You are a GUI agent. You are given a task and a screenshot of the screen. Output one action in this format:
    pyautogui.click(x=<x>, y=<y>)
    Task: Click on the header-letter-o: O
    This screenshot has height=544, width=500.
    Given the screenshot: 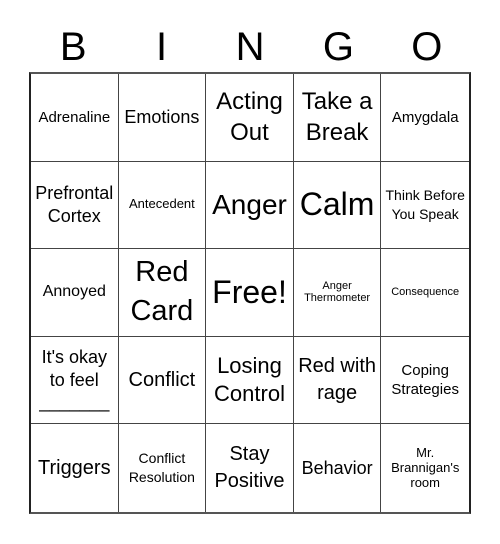 What is the action you would take?
    pyautogui.click(x=427, y=47)
    